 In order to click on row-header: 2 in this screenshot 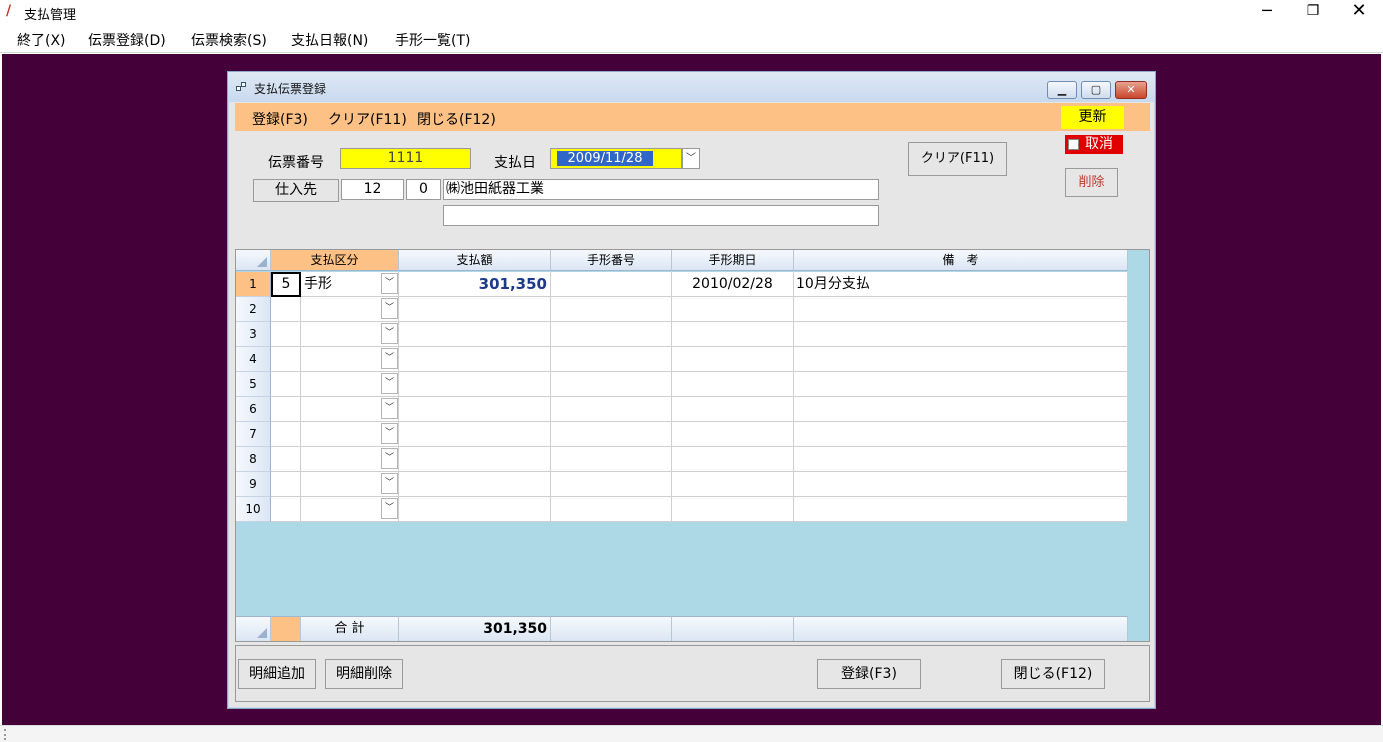, I will do `click(253, 309)`.